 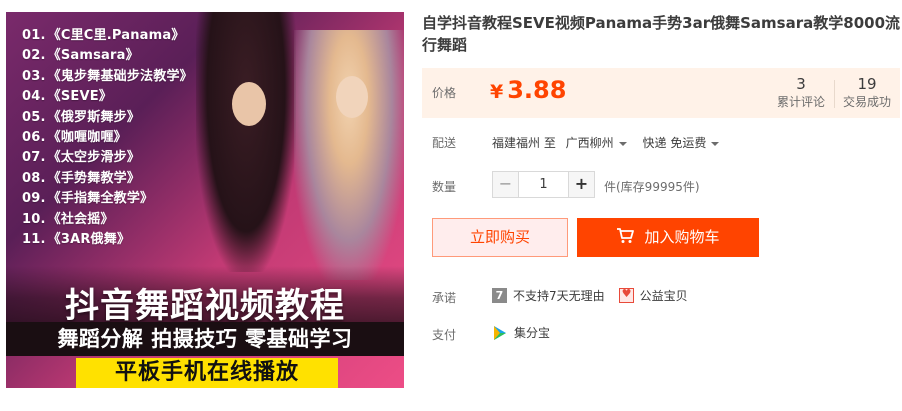 What do you see at coordinates (80, 219) in the screenshot?
I see `course-name: 《社会摇》` at bounding box center [80, 219].